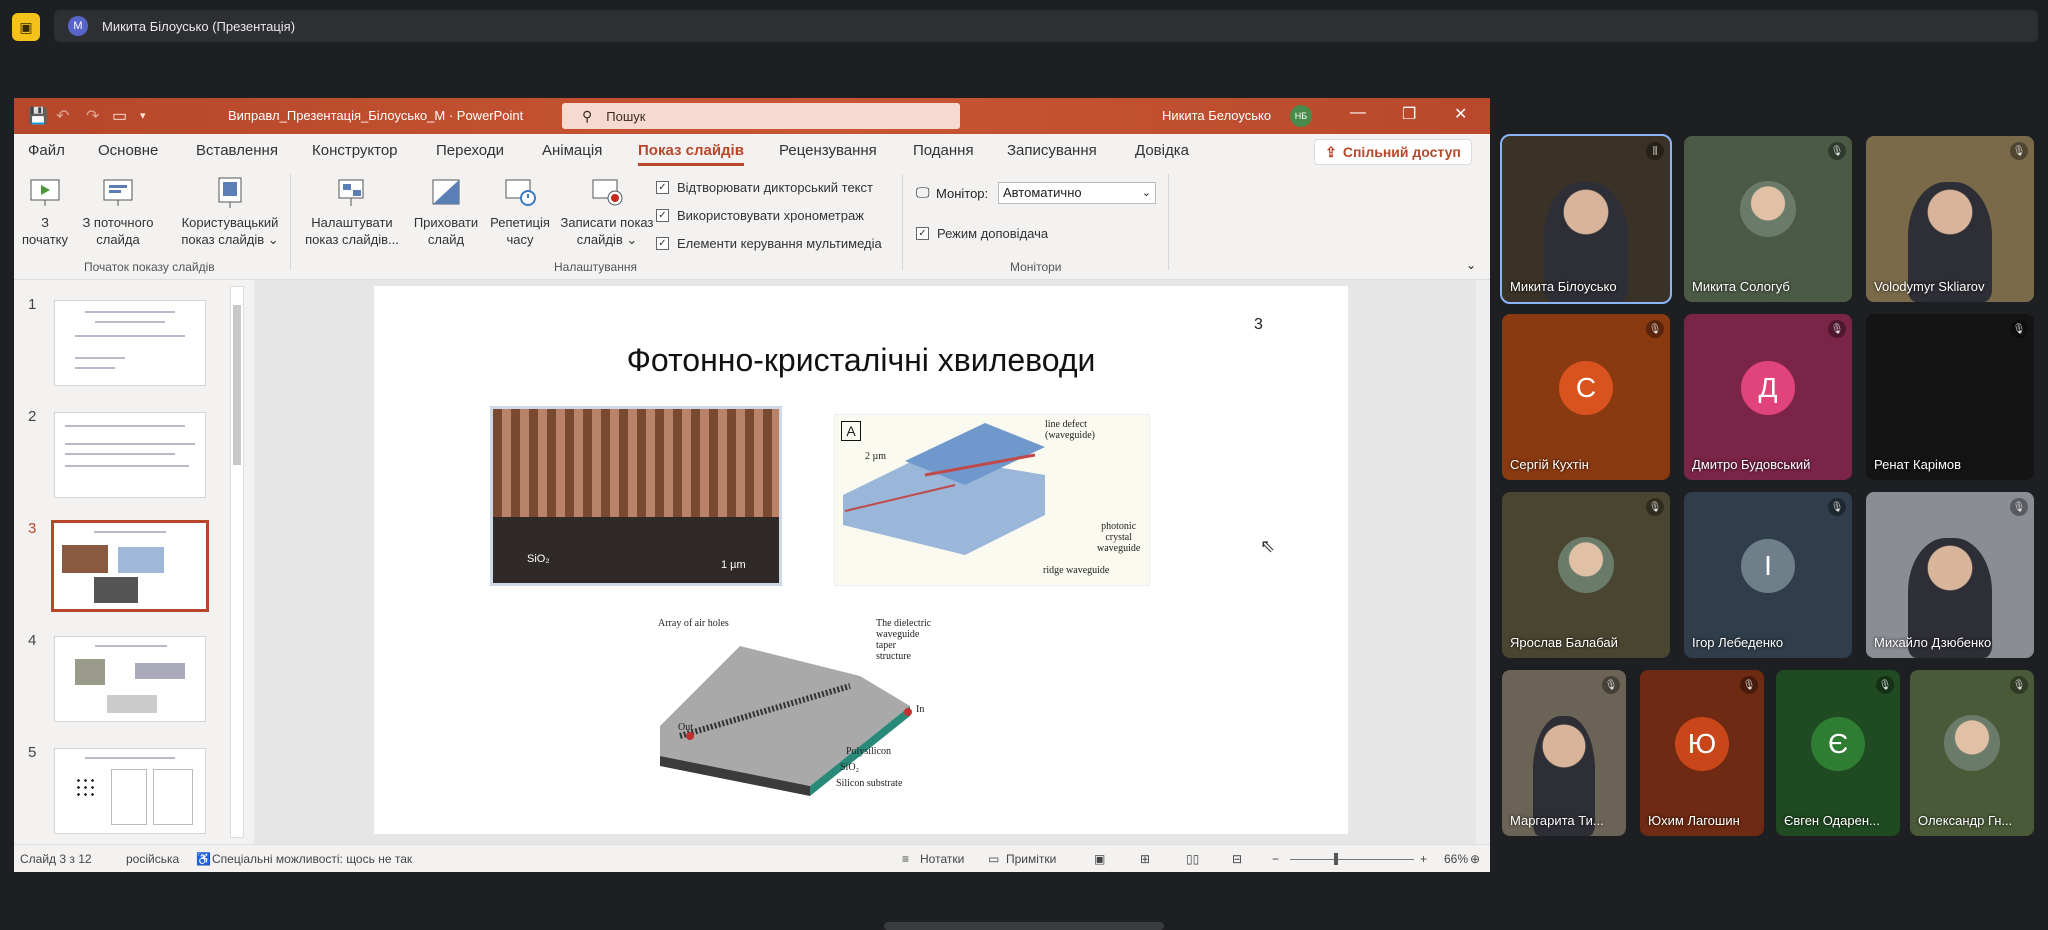 This screenshot has width=2048, height=930. I want to click on fit-to-window-icon: ⊕, so click(1475, 859).